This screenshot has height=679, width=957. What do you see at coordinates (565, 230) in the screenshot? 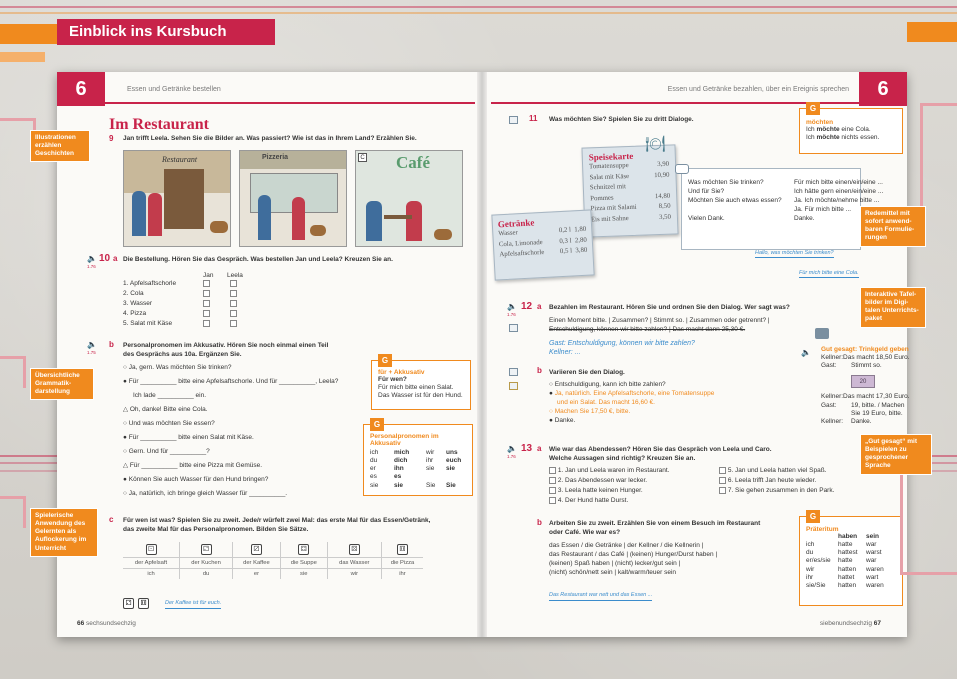
I see `menu-item-size: 0,2 l` at bounding box center [565, 230].